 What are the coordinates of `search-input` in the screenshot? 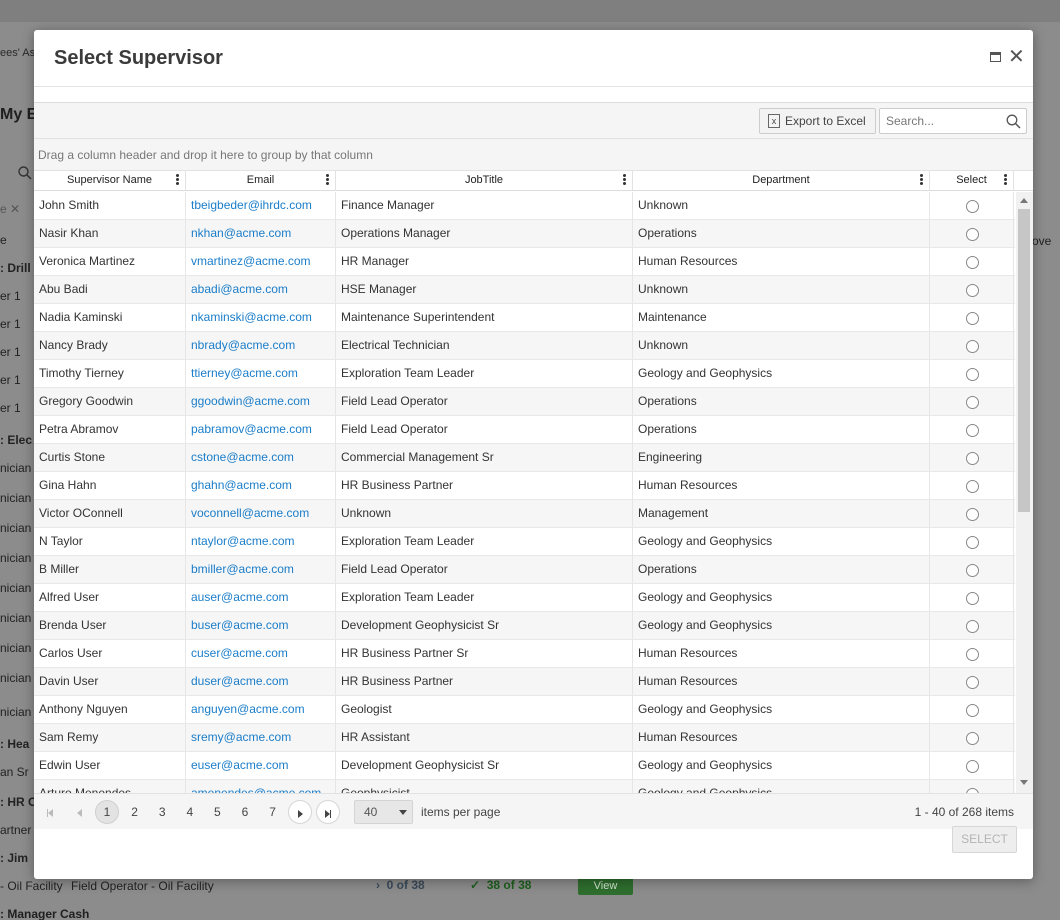 It's located at (941, 121).